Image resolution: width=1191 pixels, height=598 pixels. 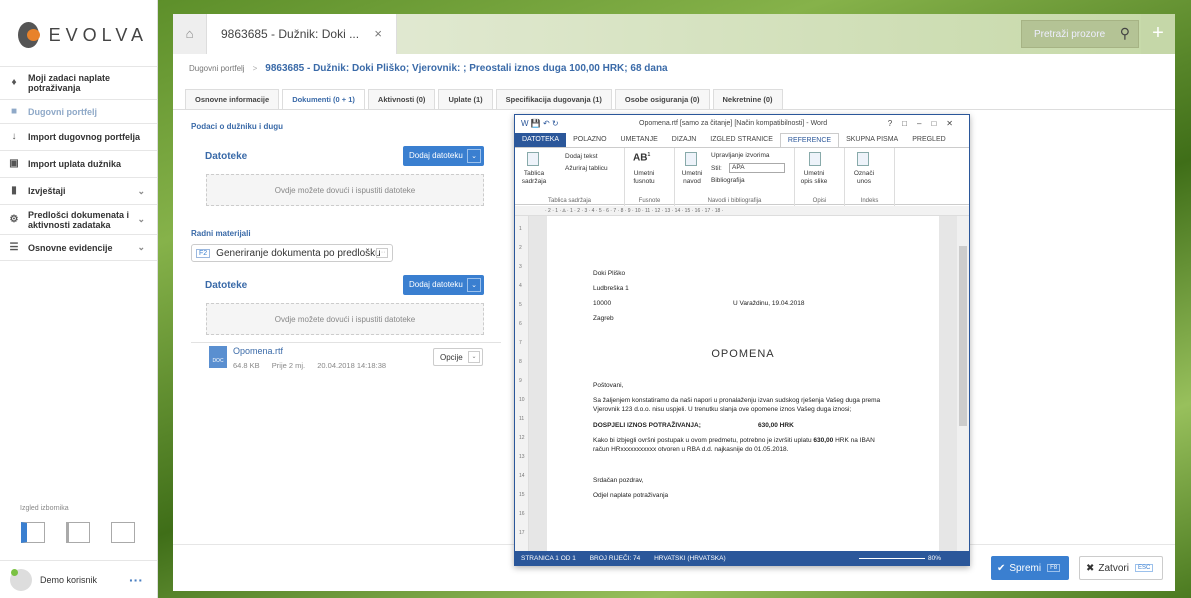 What do you see at coordinates (757, 168) in the screenshot?
I see `style-select: APA` at bounding box center [757, 168].